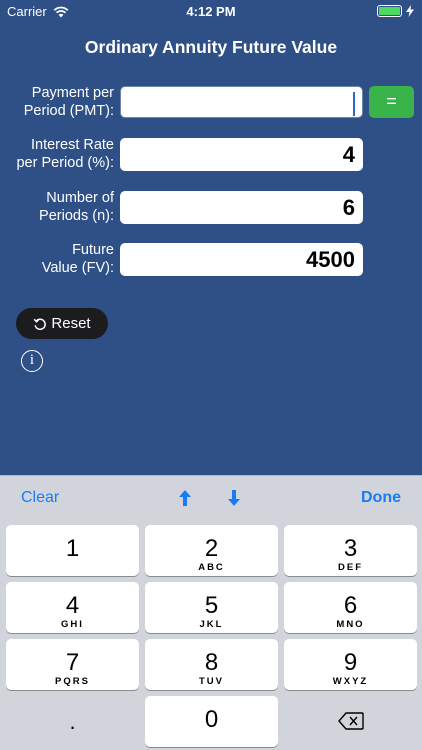 The image size is (422, 750). I want to click on key-digit: 6, so click(350, 605).